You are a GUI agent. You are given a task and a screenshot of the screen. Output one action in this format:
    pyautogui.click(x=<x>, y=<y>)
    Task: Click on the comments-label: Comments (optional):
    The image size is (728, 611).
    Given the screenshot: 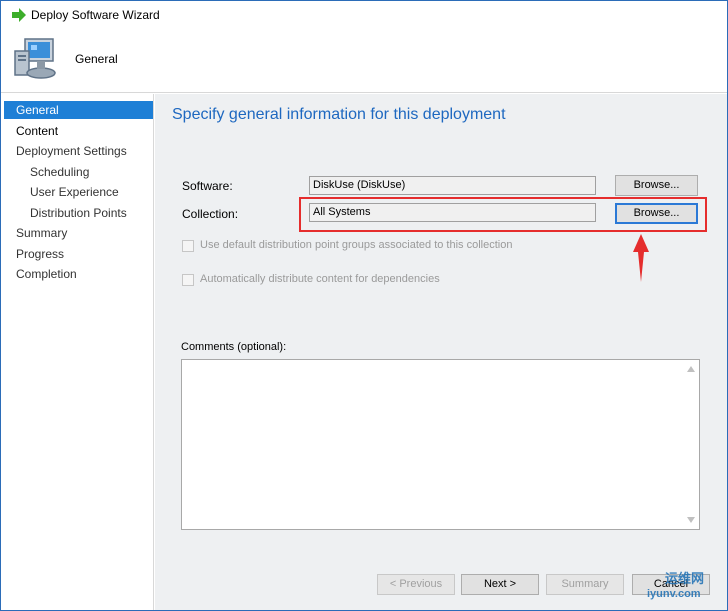 What is the action you would take?
    pyautogui.click(x=234, y=347)
    